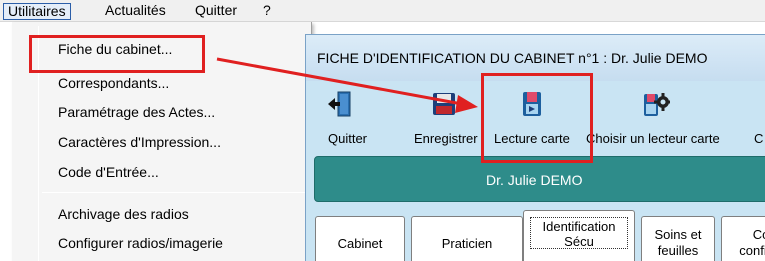 The height and width of the screenshot is (261, 765). I want to click on annotation-arrow, so click(347, 85).